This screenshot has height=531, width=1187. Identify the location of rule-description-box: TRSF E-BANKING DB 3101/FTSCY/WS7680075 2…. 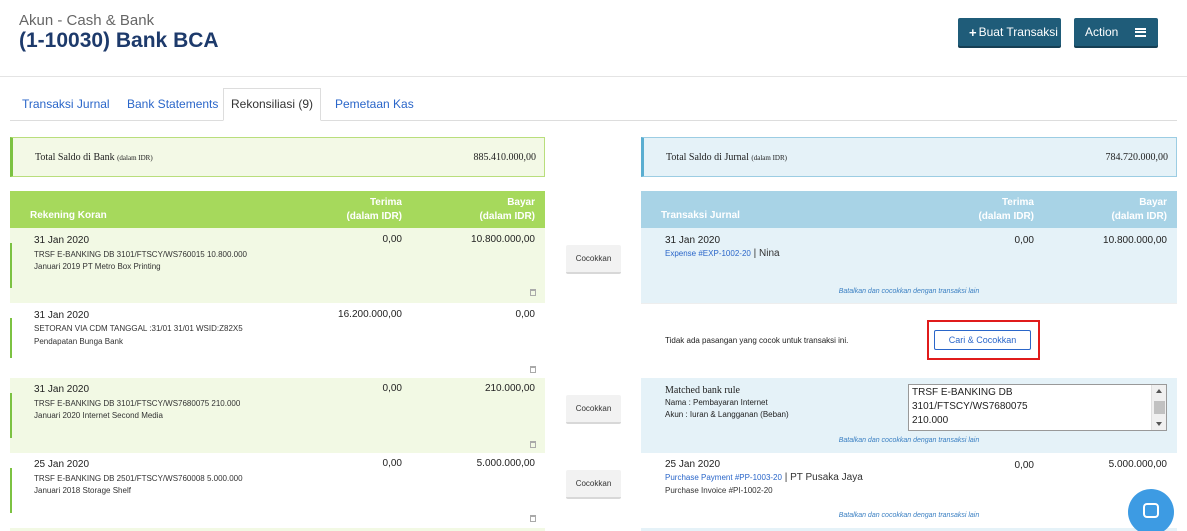
(1037, 407).